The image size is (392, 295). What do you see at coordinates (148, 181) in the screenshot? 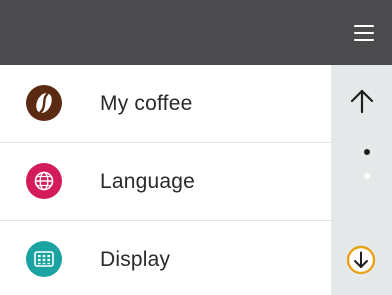
I see `menu-item-label: Language` at bounding box center [148, 181].